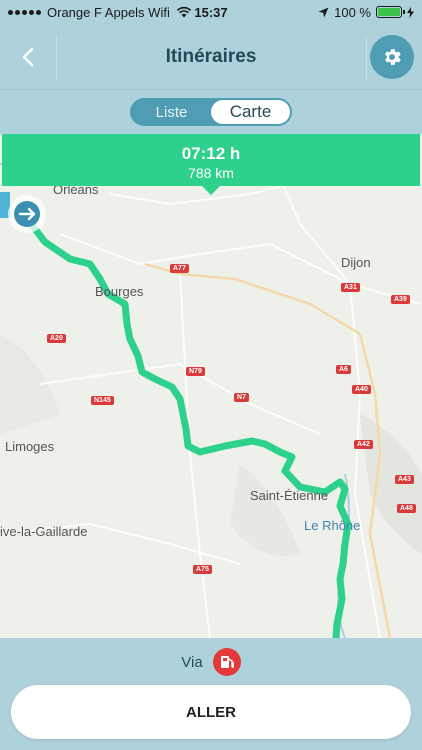 This screenshot has width=422, height=750. Describe the element at coordinates (102, 400) in the screenshot. I see `road-shield: N145` at that location.